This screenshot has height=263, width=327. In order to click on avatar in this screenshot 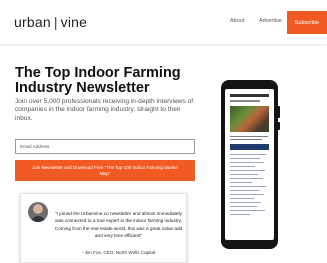, I will do `click(38, 212)`.